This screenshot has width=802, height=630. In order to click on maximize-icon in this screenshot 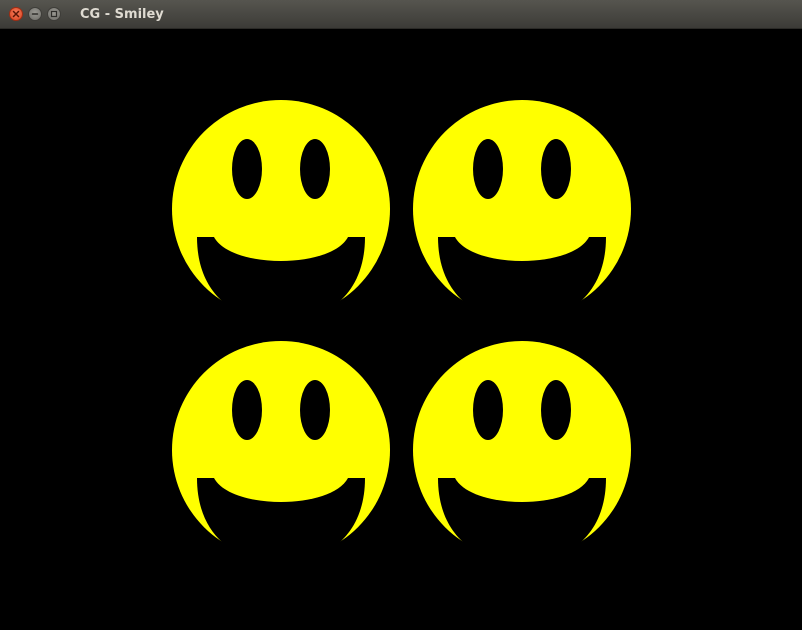, I will do `click(54, 14)`.